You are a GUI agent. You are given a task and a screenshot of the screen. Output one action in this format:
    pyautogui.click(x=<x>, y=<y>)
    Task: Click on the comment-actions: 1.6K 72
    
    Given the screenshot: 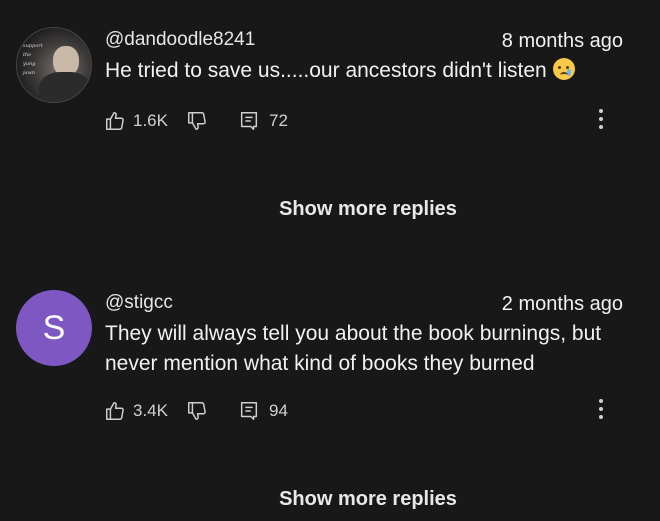 What is the action you would take?
    pyautogui.click(x=196, y=121)
    